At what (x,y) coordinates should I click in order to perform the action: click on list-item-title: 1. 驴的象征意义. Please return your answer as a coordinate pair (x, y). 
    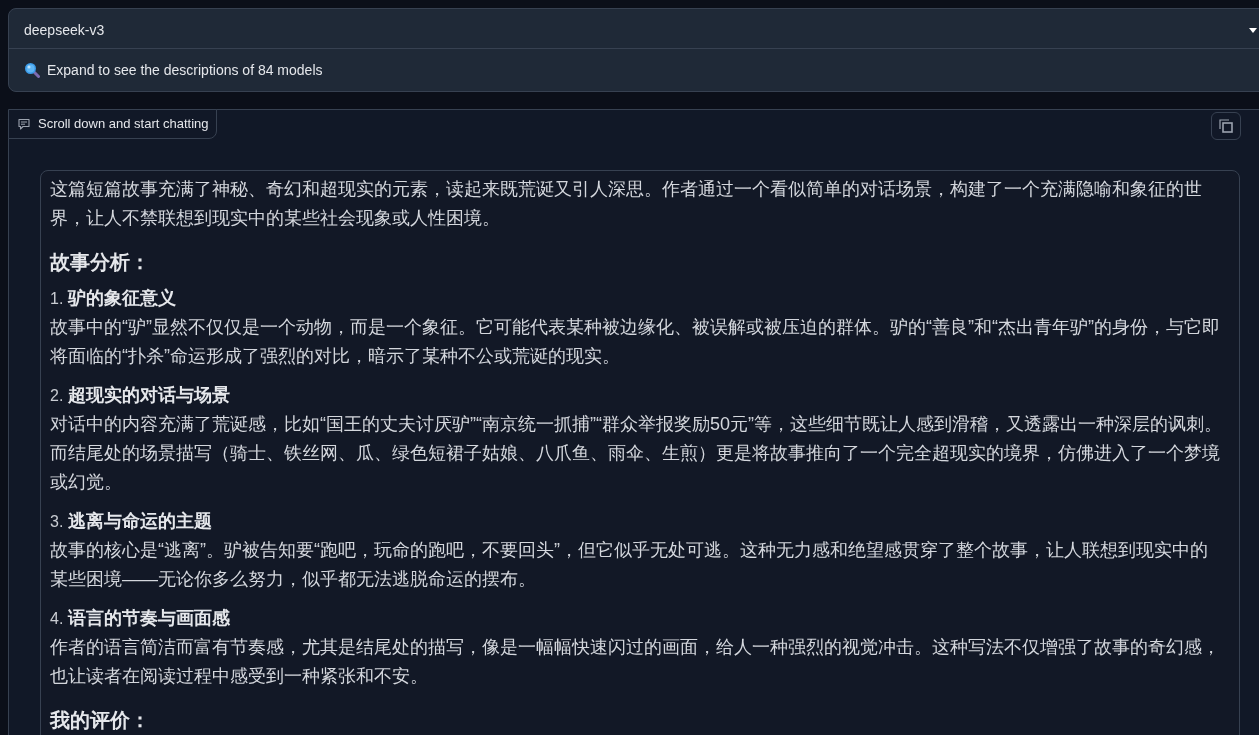
    Looking at the image, I should click on (113, 298).